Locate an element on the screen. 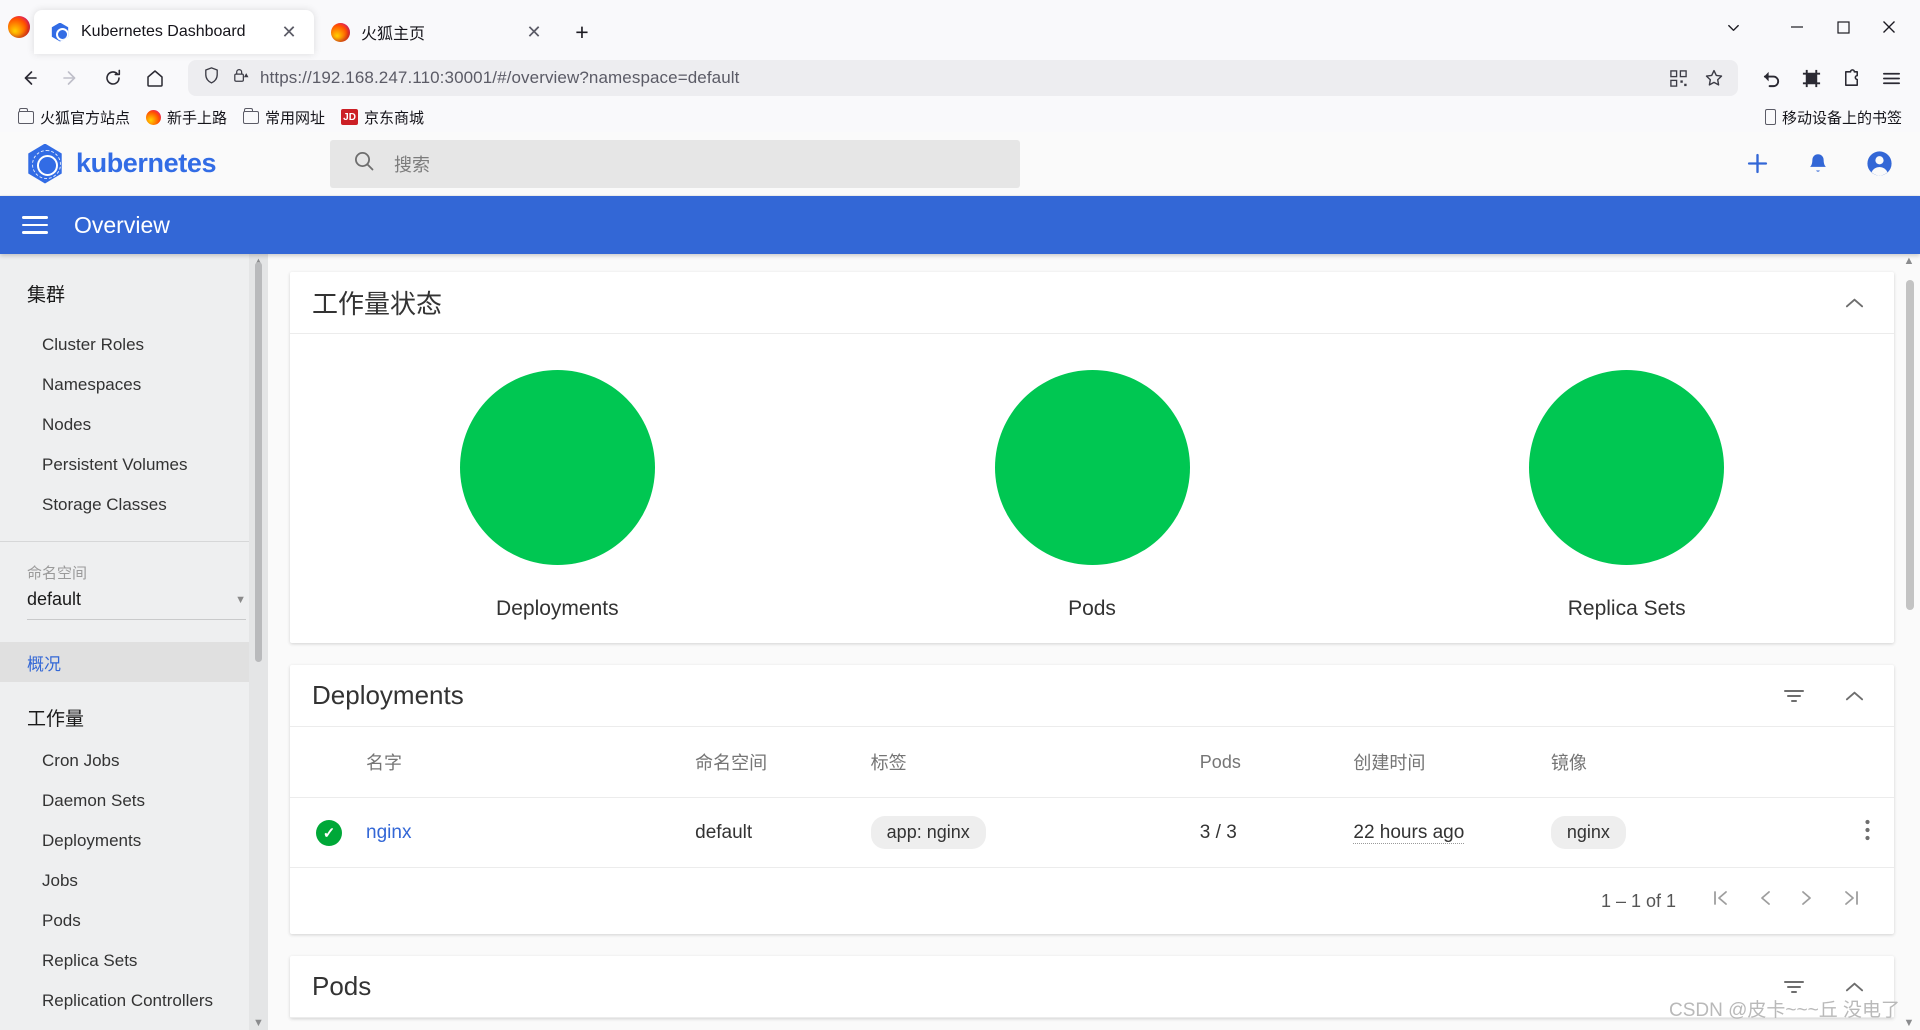 This screenshot has height=1030, width=1920. sidebar-section-workloads: 工作量 is located at coordinates (56, 719).